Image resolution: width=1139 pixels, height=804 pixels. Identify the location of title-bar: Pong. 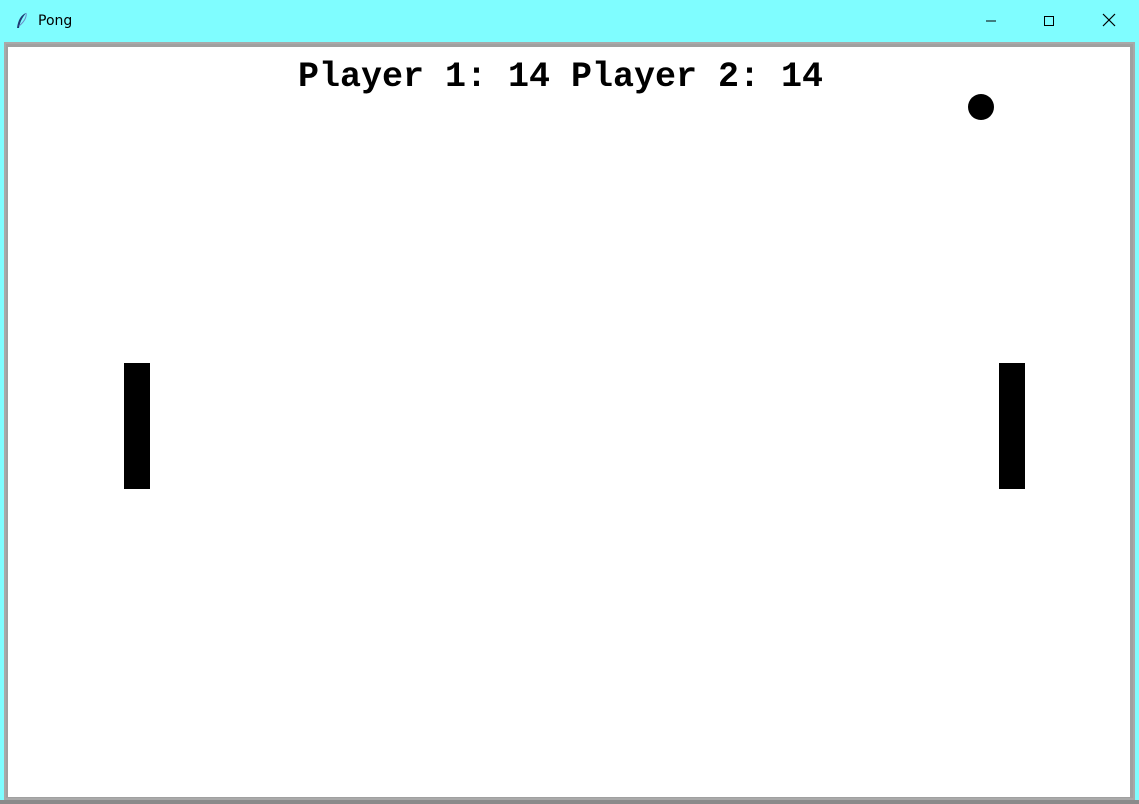
(569, 21).